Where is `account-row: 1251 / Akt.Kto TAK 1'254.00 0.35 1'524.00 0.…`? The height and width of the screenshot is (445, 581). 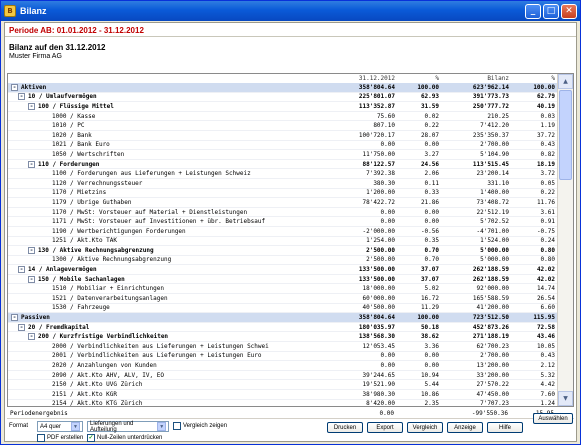
account-row: 1251 / Akt.Kto TAK 1'254.00 0.35 1'524.00 0.… is located at coordinates (282, 242).